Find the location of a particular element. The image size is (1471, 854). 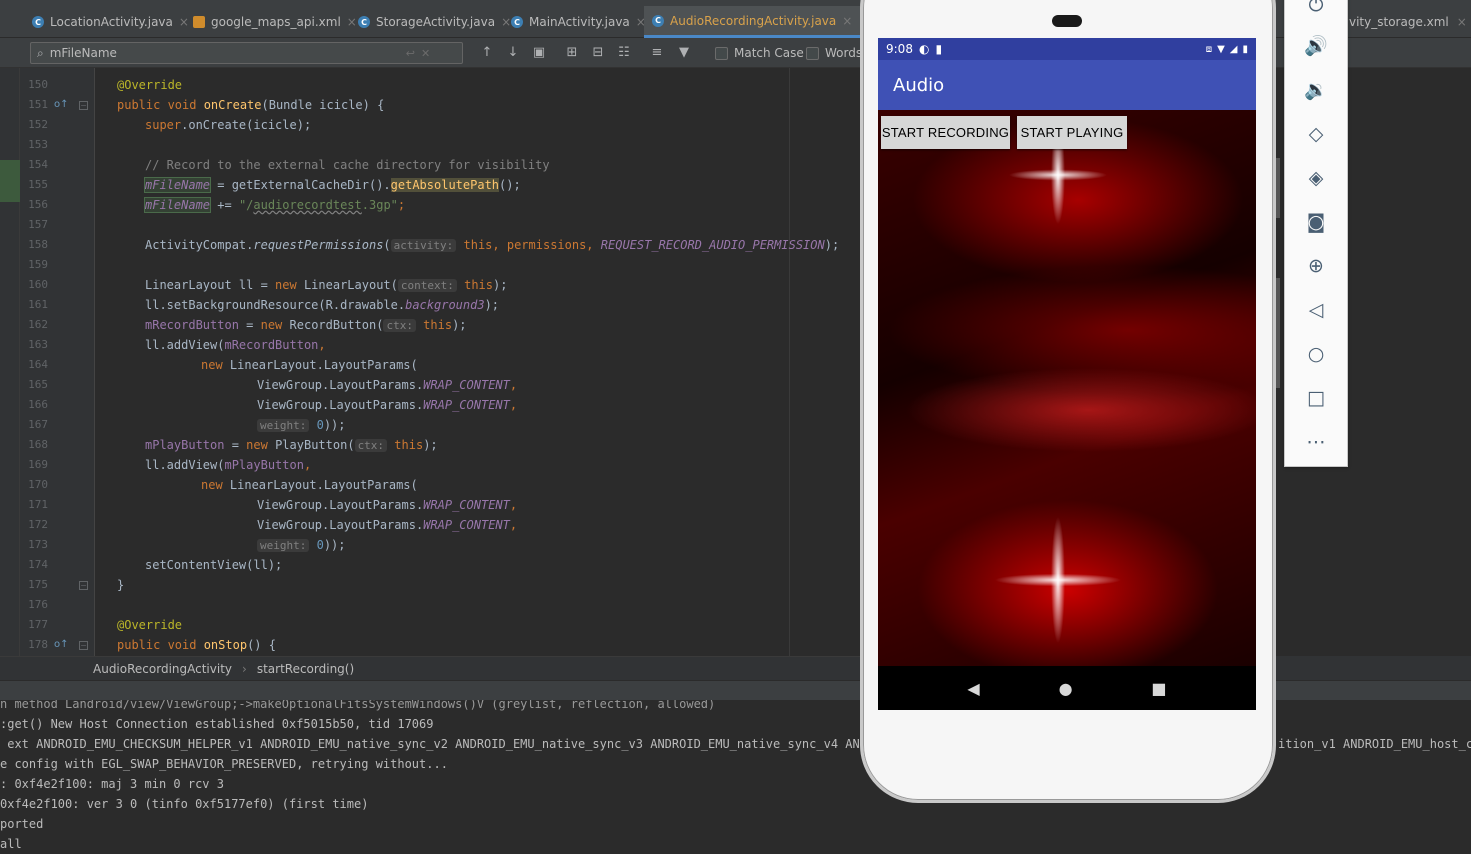

line-number: 170 is located at coordinates (38, 484).